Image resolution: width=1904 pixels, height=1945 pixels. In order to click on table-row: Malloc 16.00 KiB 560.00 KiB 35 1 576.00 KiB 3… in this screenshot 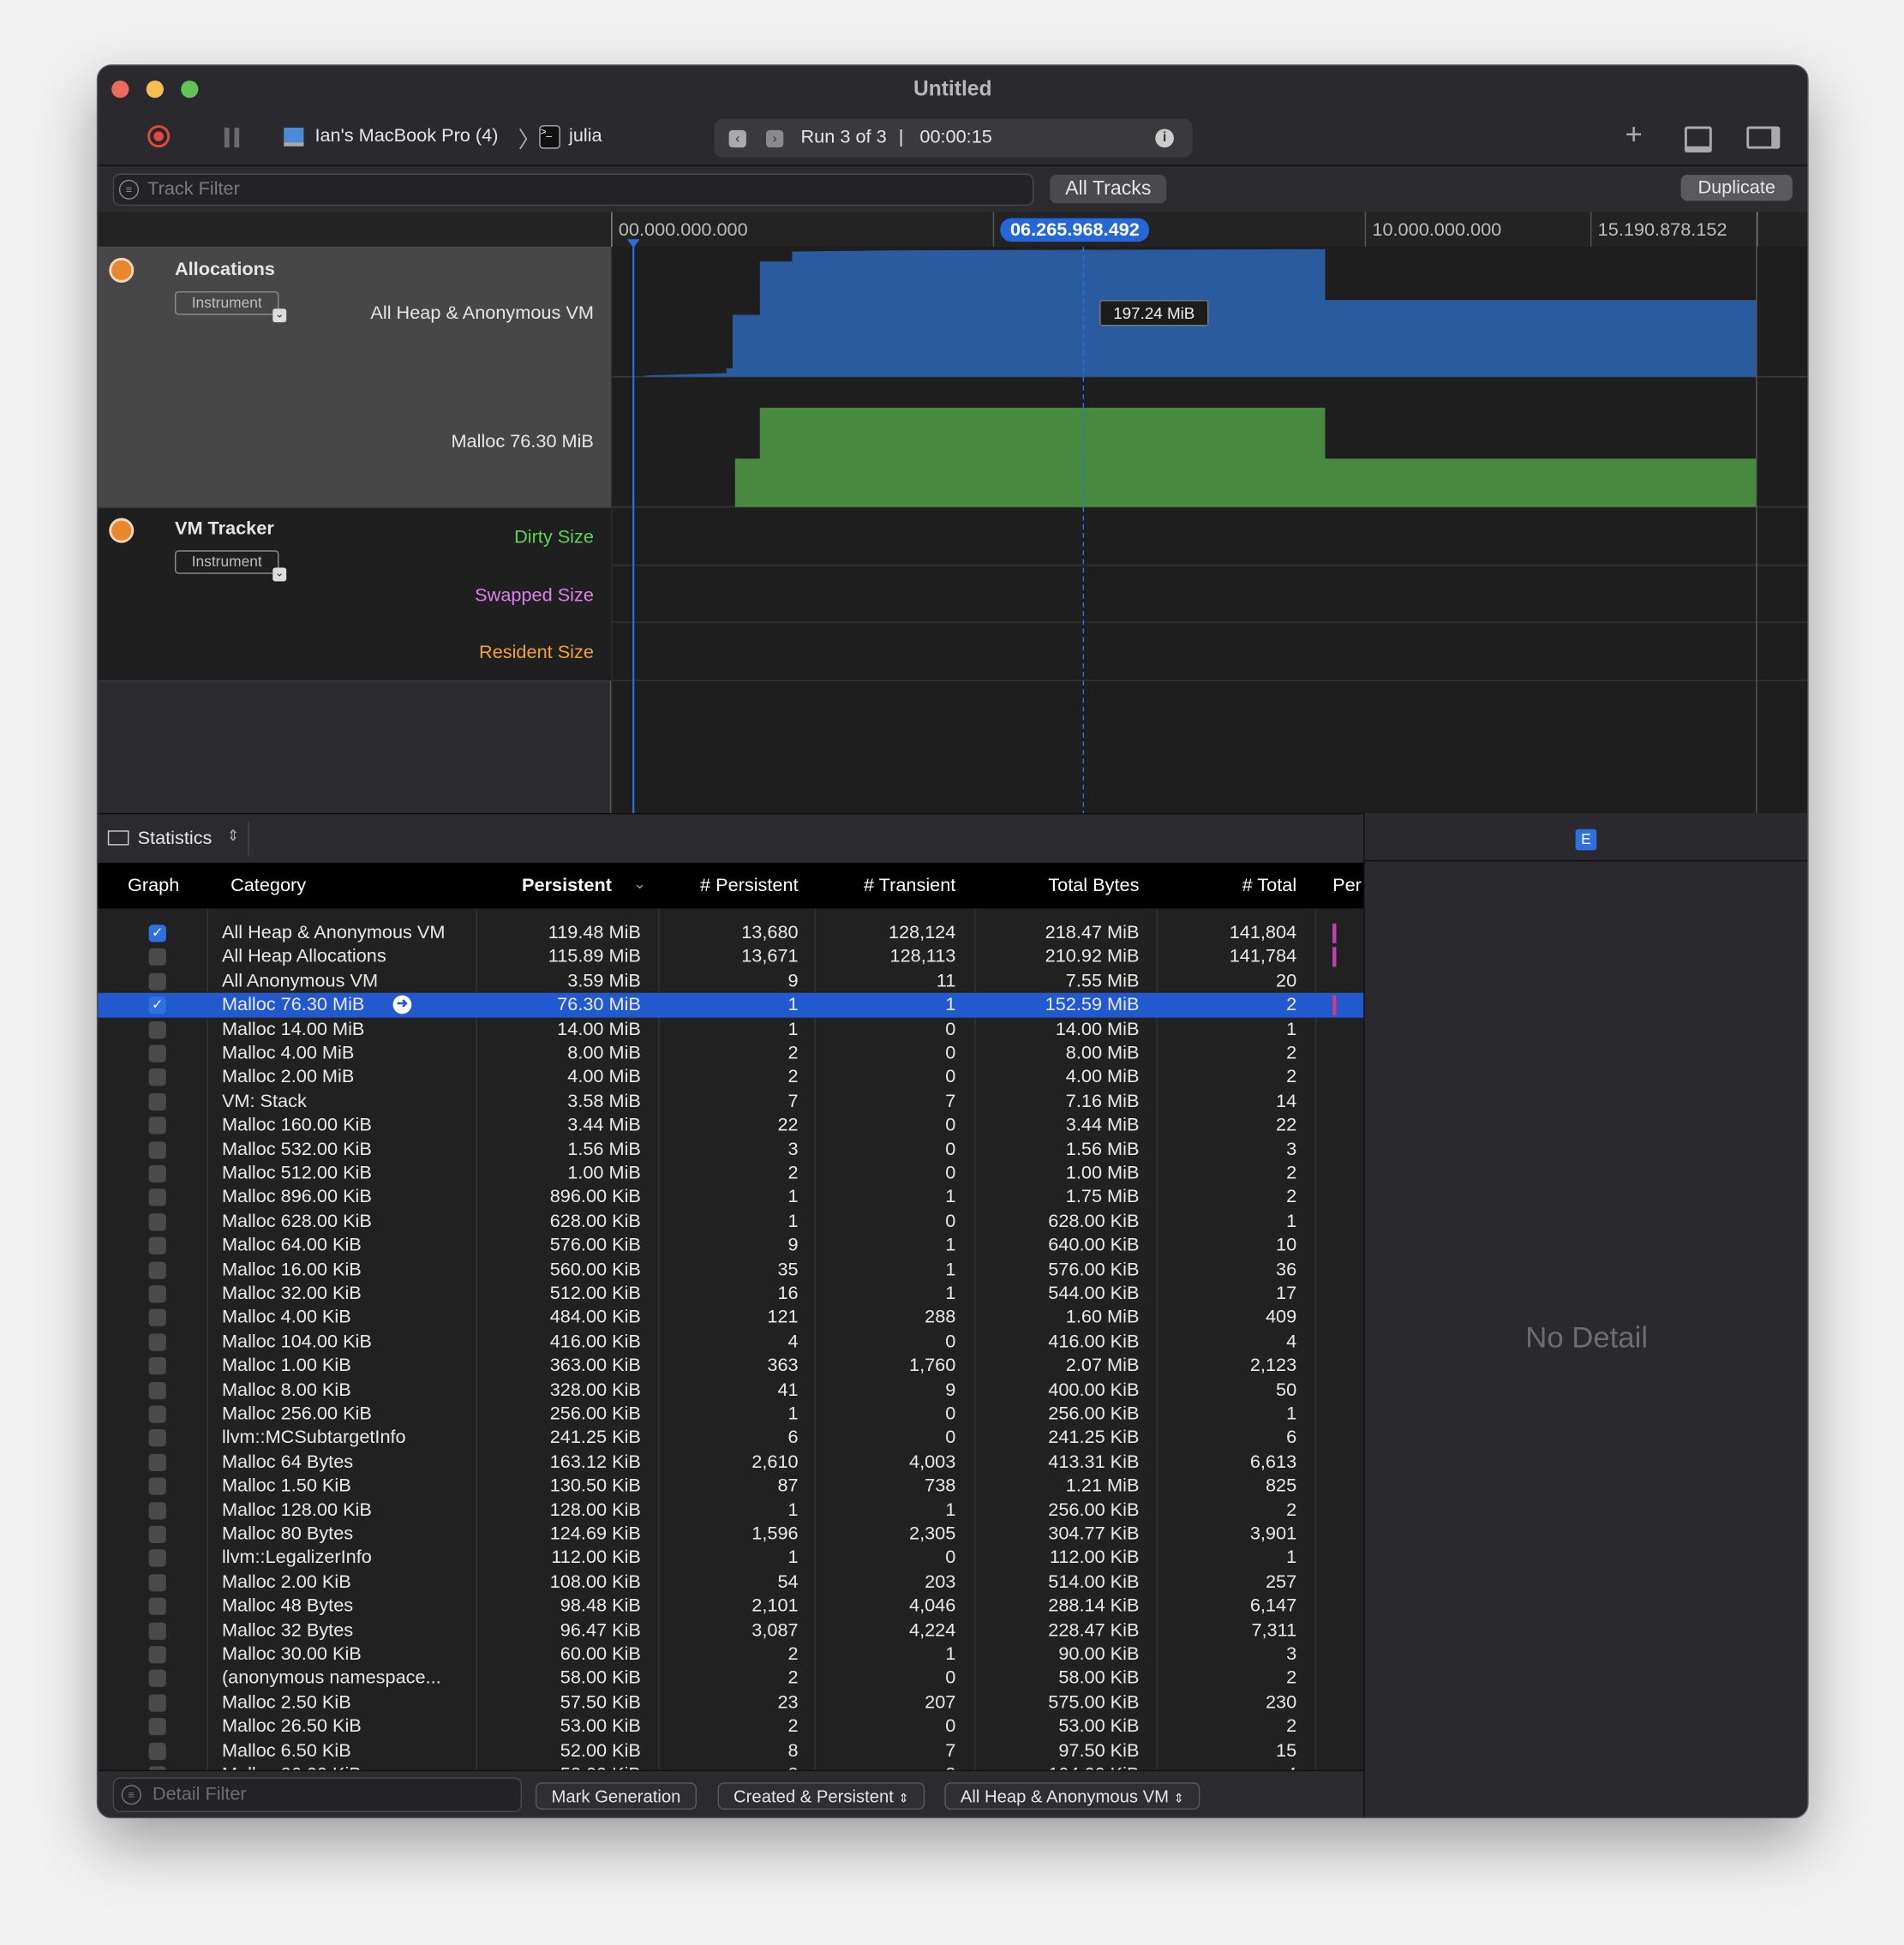, I will do `click(730, 1270)`.